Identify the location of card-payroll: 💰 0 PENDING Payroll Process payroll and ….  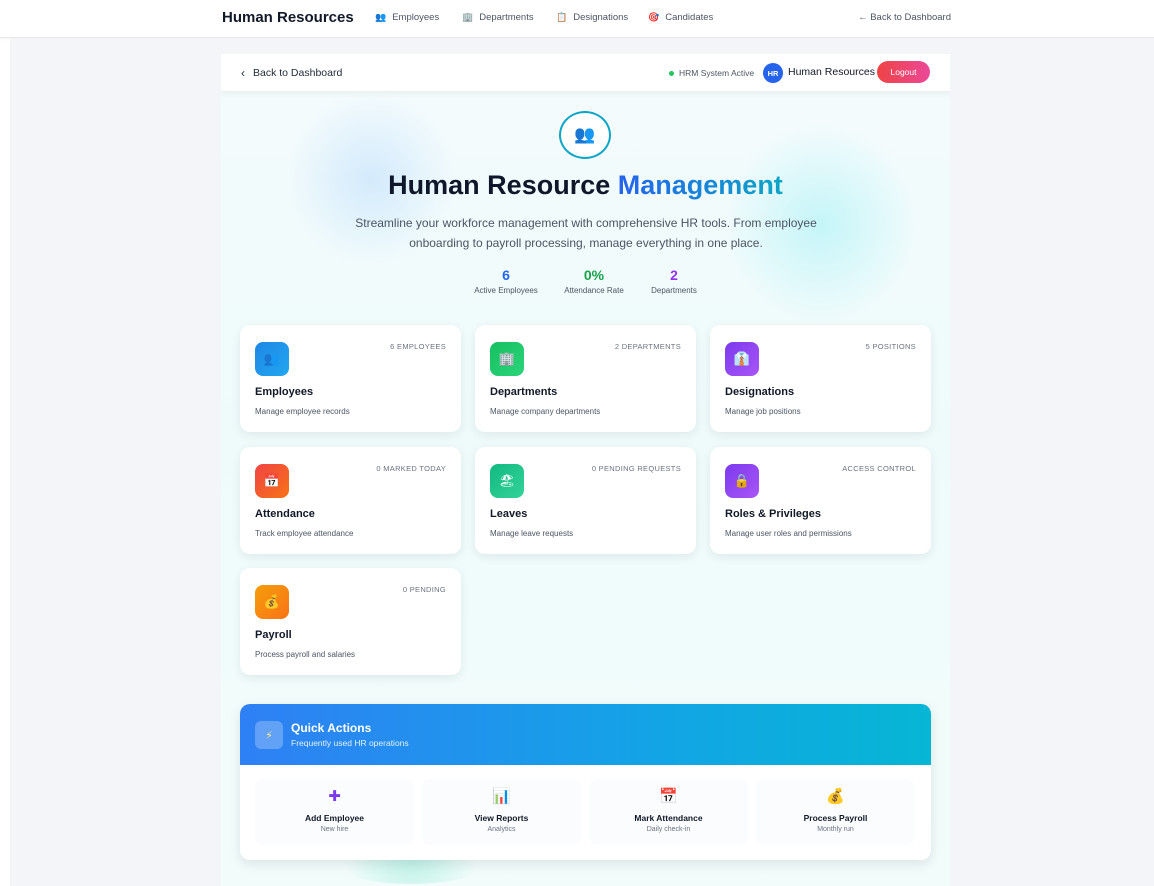
(350, 621).